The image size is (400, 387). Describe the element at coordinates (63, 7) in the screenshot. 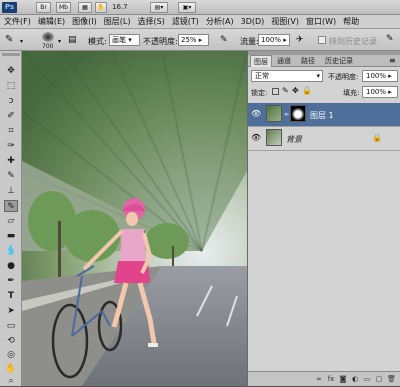

I see `mini-bridge-button: Mb` at that location.